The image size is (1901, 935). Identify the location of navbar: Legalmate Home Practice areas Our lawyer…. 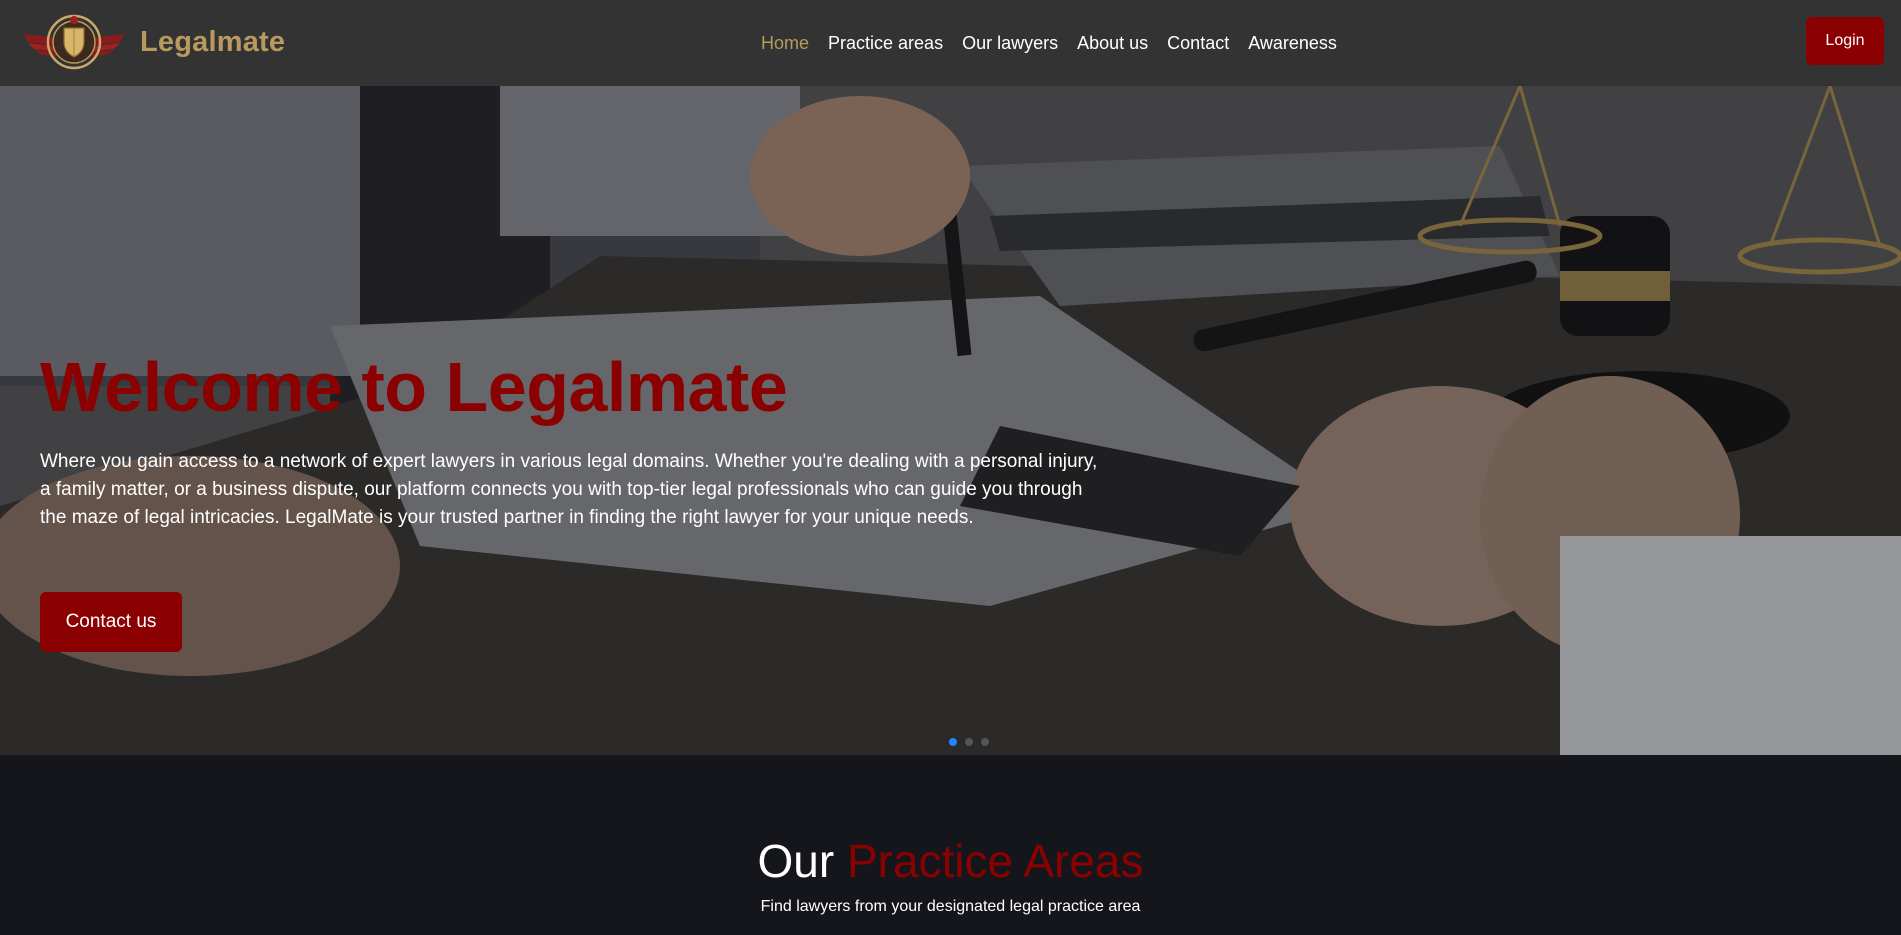
(950, 43).